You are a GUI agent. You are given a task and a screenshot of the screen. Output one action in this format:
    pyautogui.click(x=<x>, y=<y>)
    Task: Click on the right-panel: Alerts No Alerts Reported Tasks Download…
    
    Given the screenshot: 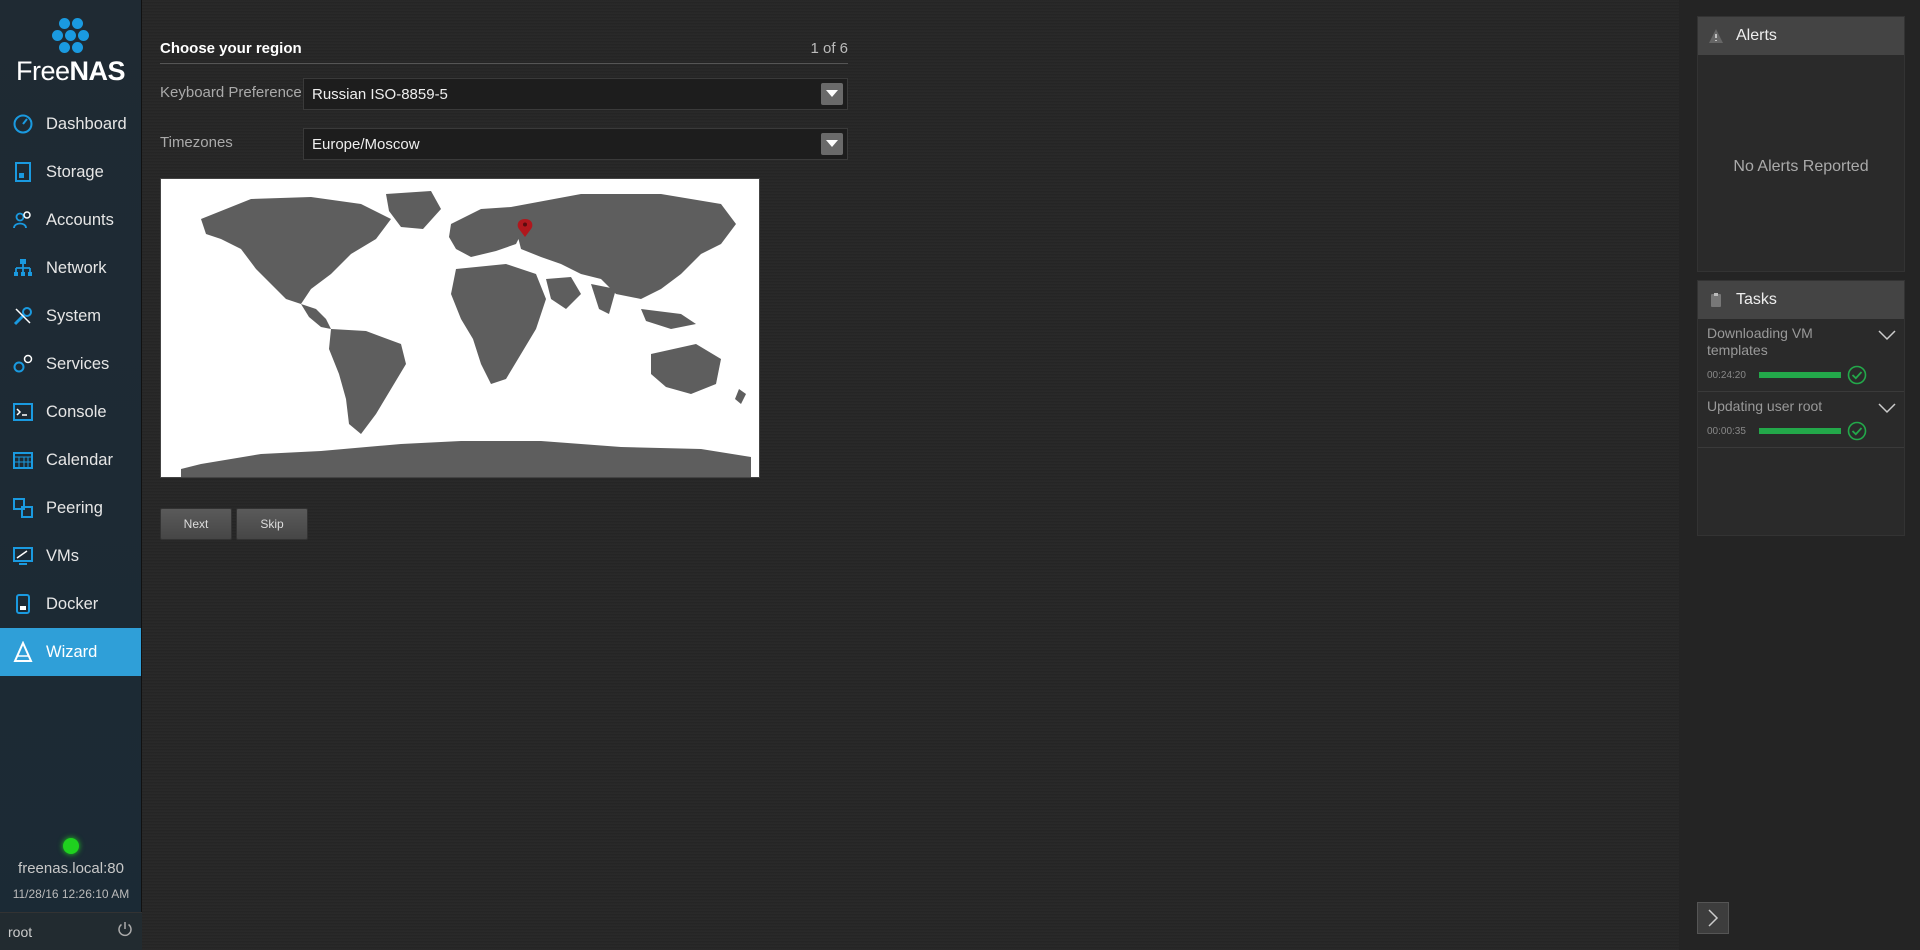 What is the action you would take?
    pyautogui.click(x=1799, y=475)
    